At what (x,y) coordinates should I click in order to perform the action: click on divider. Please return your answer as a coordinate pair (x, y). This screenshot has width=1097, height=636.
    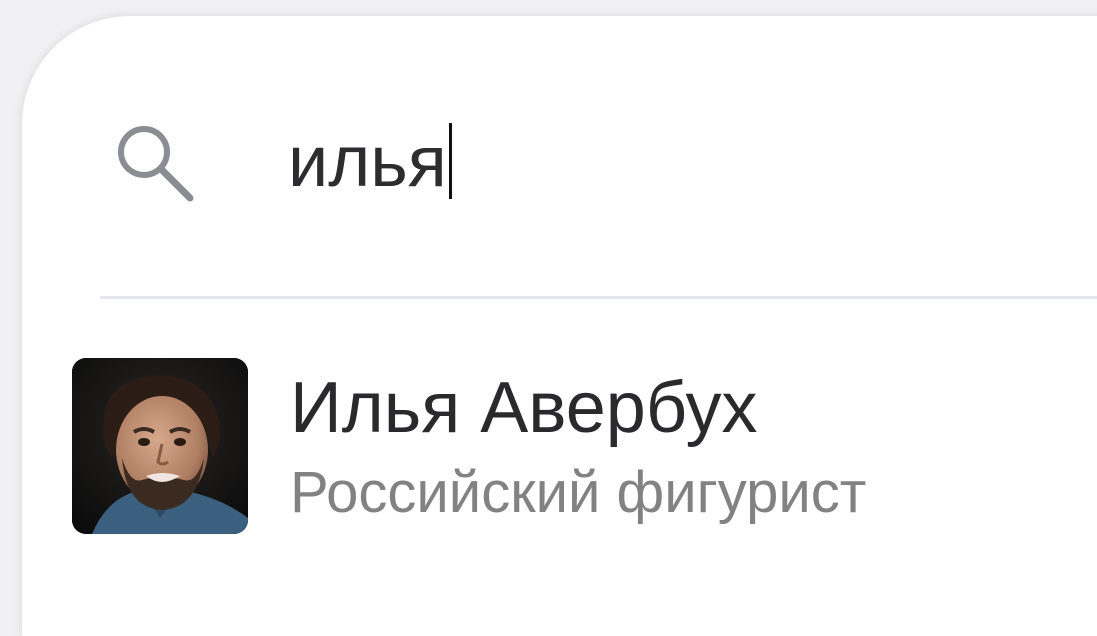
    Looking at the image, I should click on (598, 297).